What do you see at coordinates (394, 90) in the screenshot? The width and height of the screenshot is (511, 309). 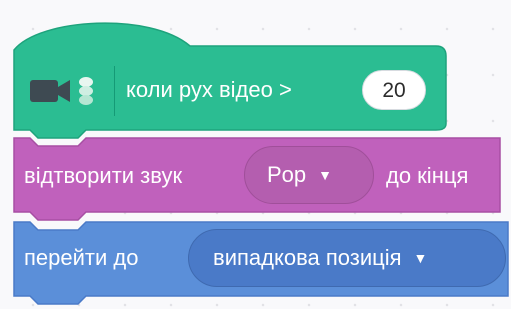 I see `video-motion-threshold-input: 20` at bounding box center [394, 90].